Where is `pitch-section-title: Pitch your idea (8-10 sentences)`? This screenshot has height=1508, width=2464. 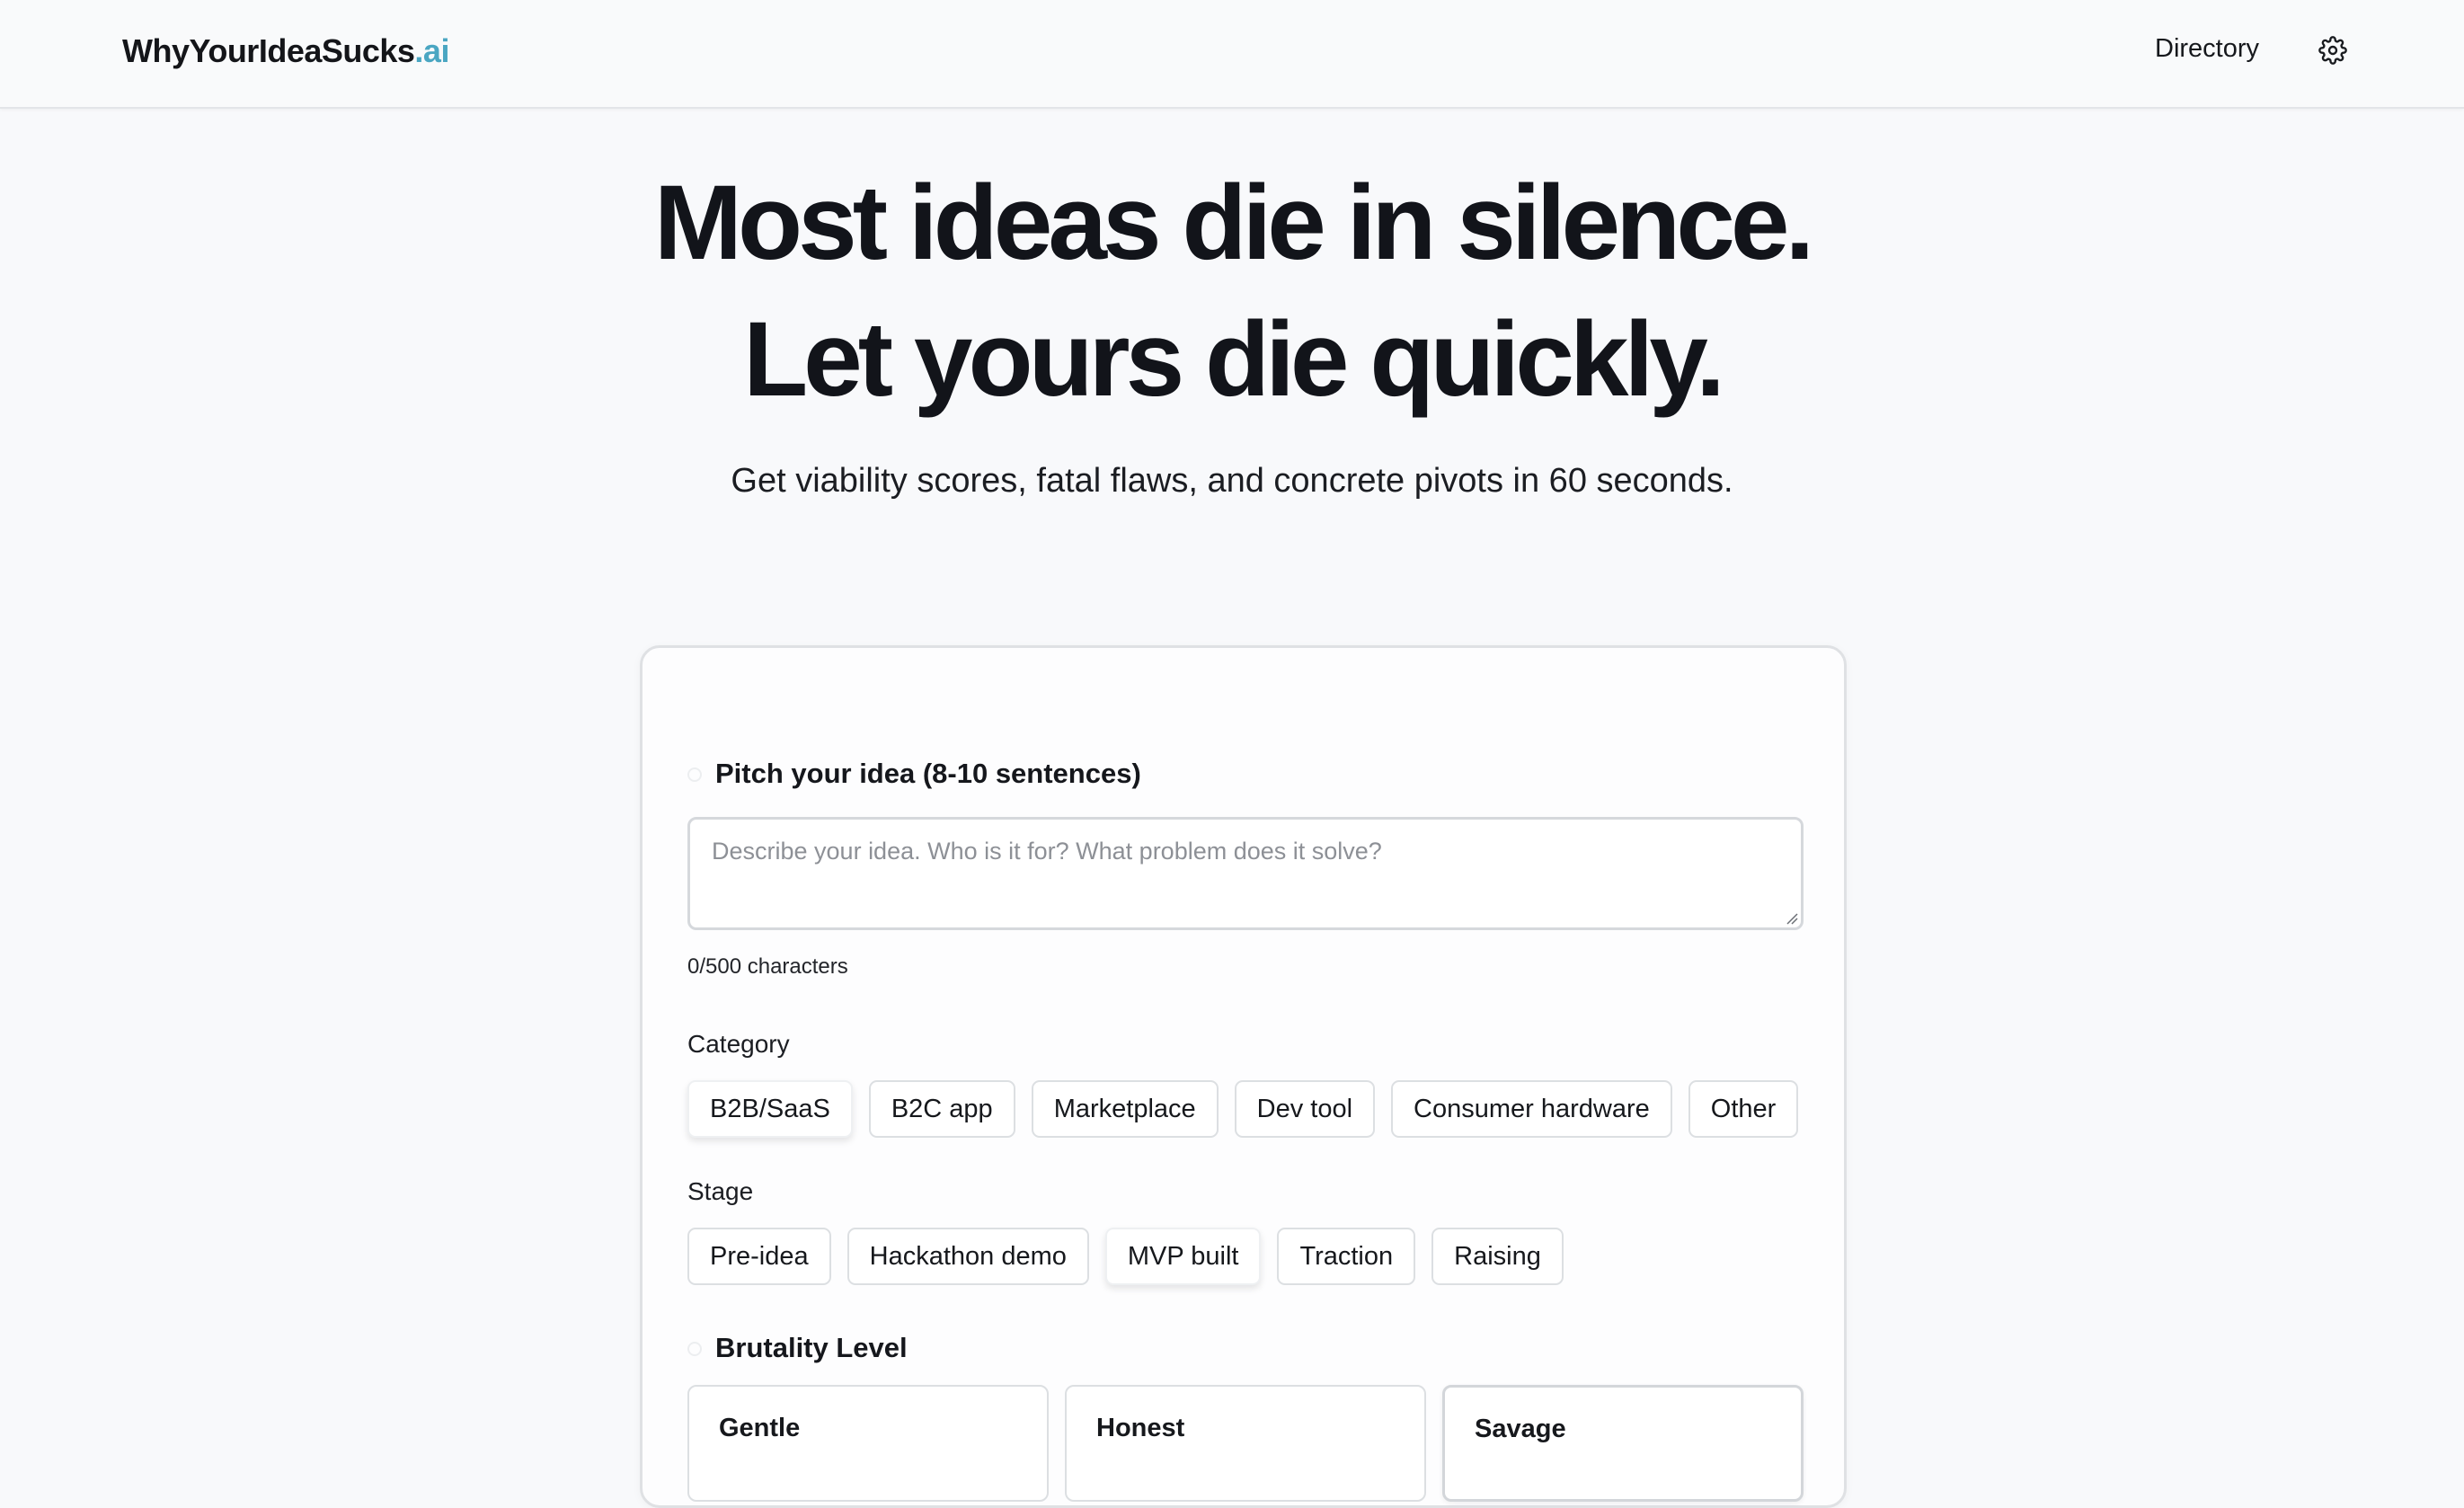
pitch-section-title: Pitch your idea (8-10 sentences) is located at coordinates (928, 774).